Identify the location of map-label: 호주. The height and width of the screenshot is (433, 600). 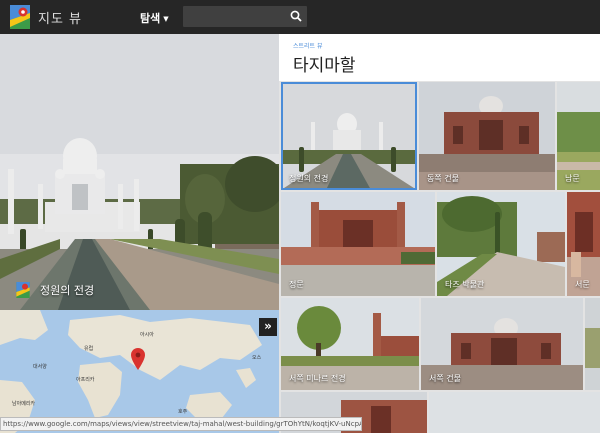
(183, 412).